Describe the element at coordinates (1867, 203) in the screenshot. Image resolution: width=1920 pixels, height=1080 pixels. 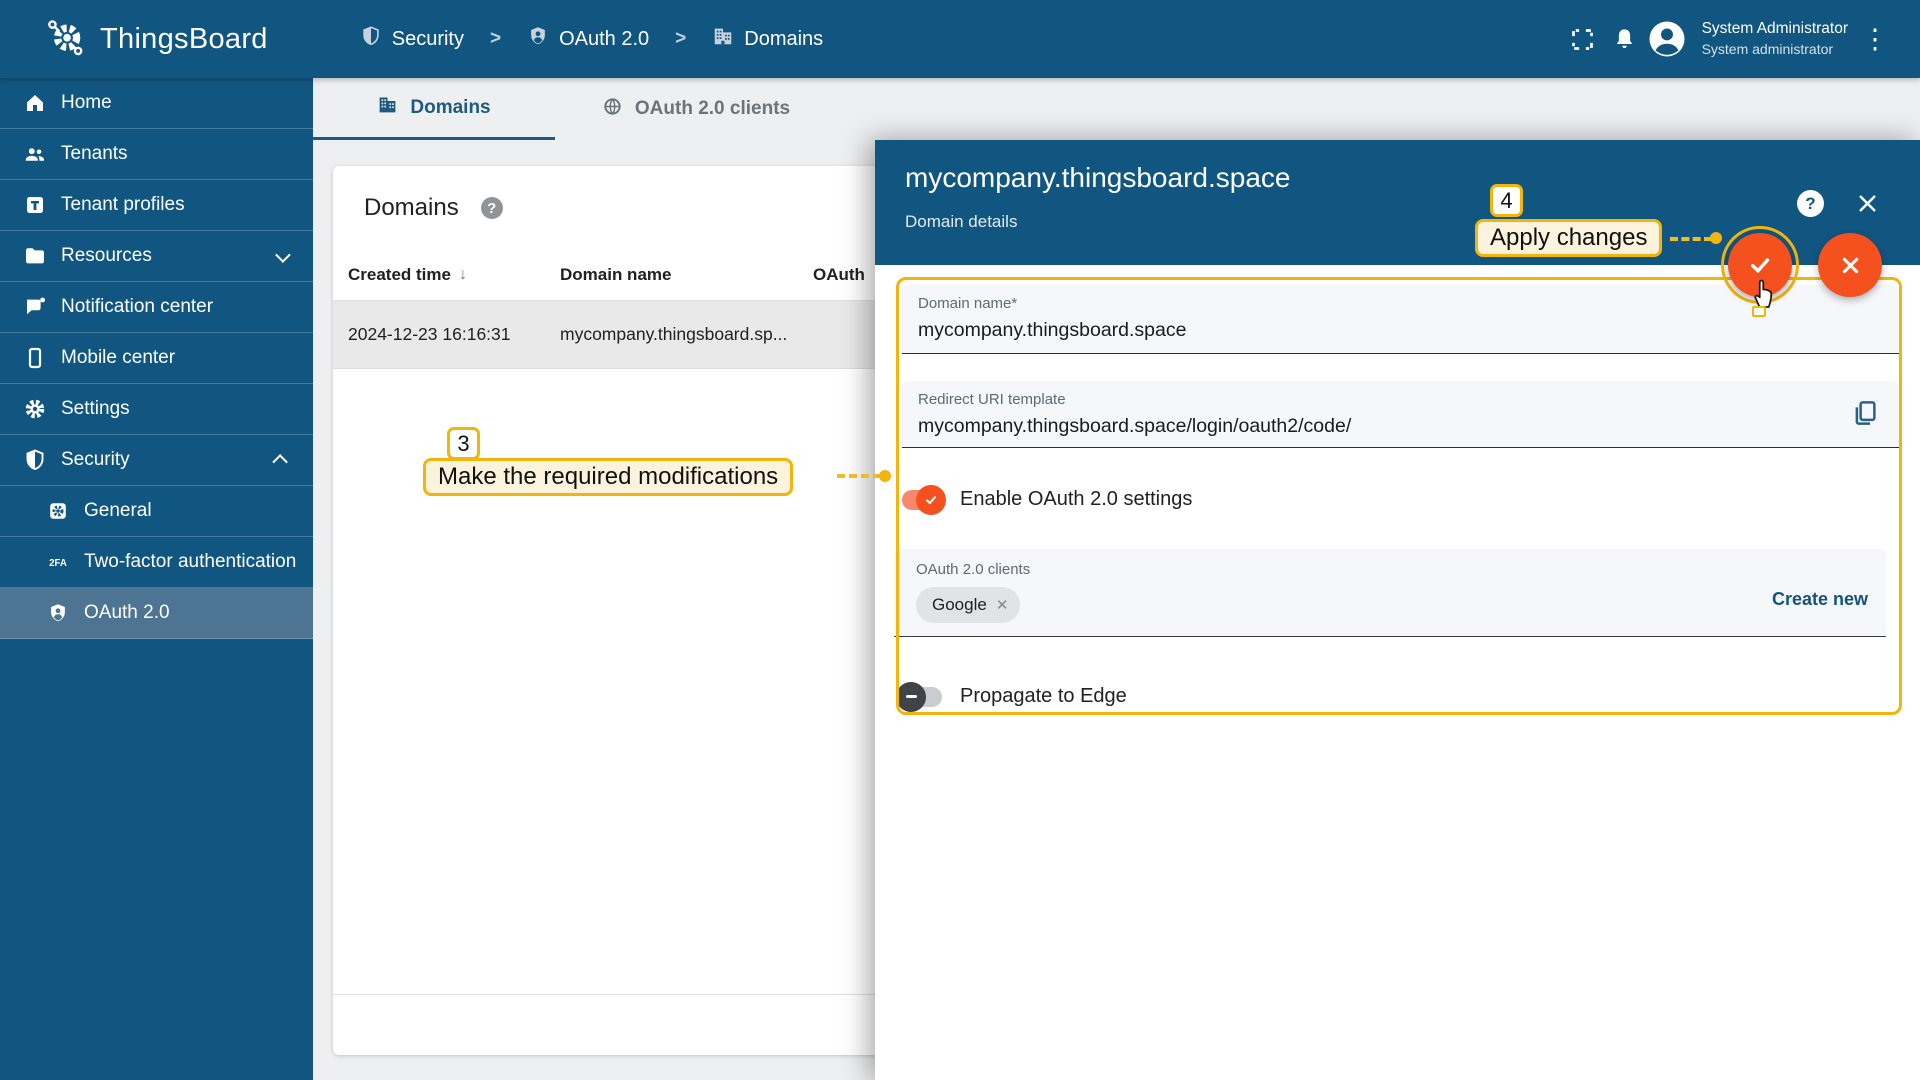
I see `close-icon` at that location.